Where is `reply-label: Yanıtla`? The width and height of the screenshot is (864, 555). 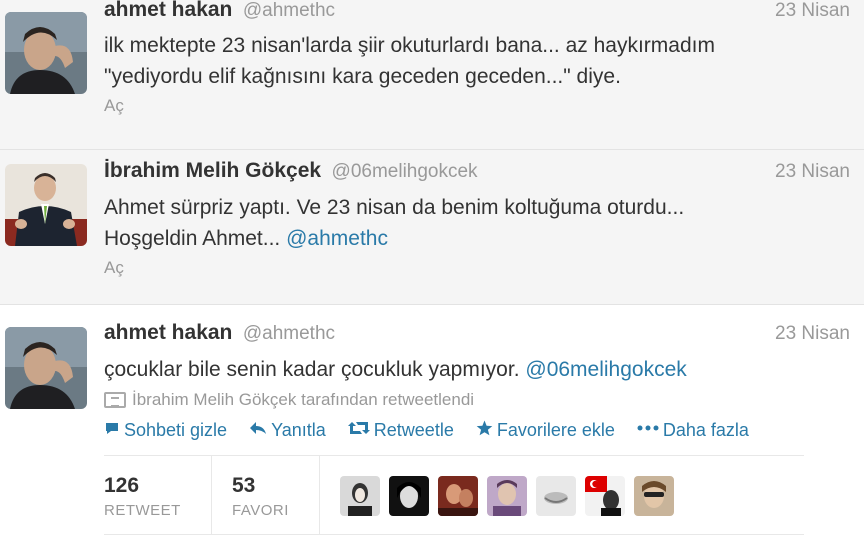 reply-label: Yanıtla is located at coordinates (298, 430).